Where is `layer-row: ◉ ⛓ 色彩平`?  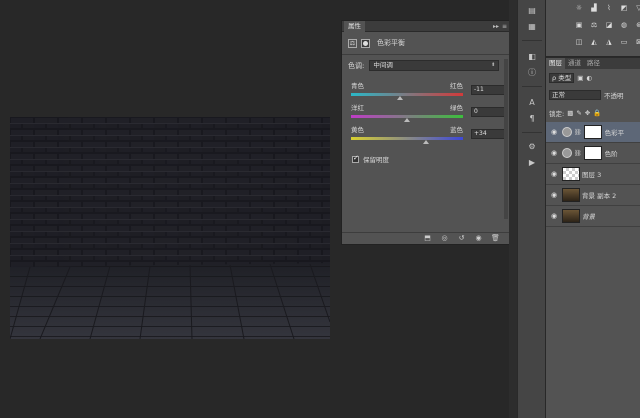
layer-row: ◉ ⛓ 色彩平 is located at coordinates (593, 132).